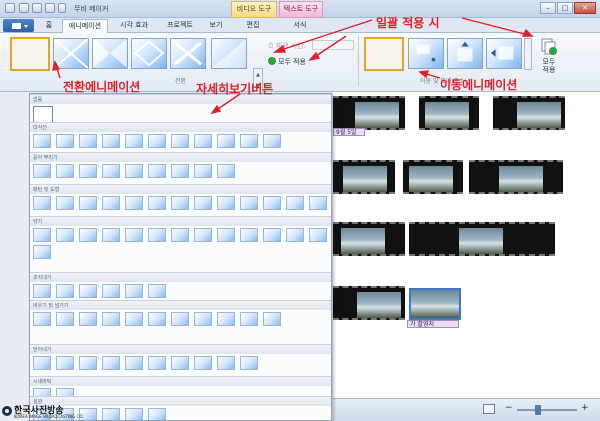 The width and height of the screenshot is (600, 421). What do you see at coordinates (188, 53) in the screenshot?
I see `transition-x-thumb` at bounding box center [188, 53].